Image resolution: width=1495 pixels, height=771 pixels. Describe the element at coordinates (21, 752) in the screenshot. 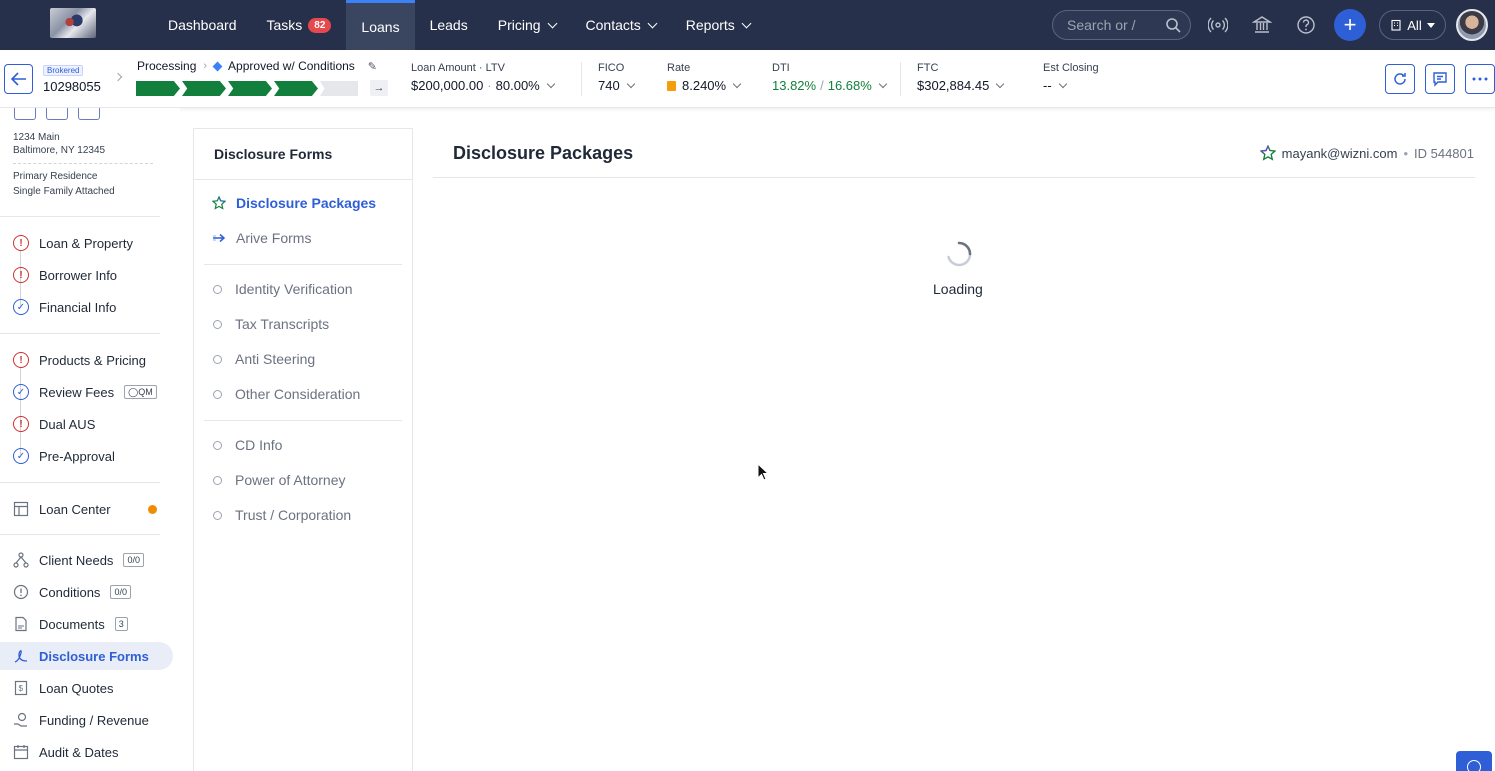

I see `calendar-icon` at that location.